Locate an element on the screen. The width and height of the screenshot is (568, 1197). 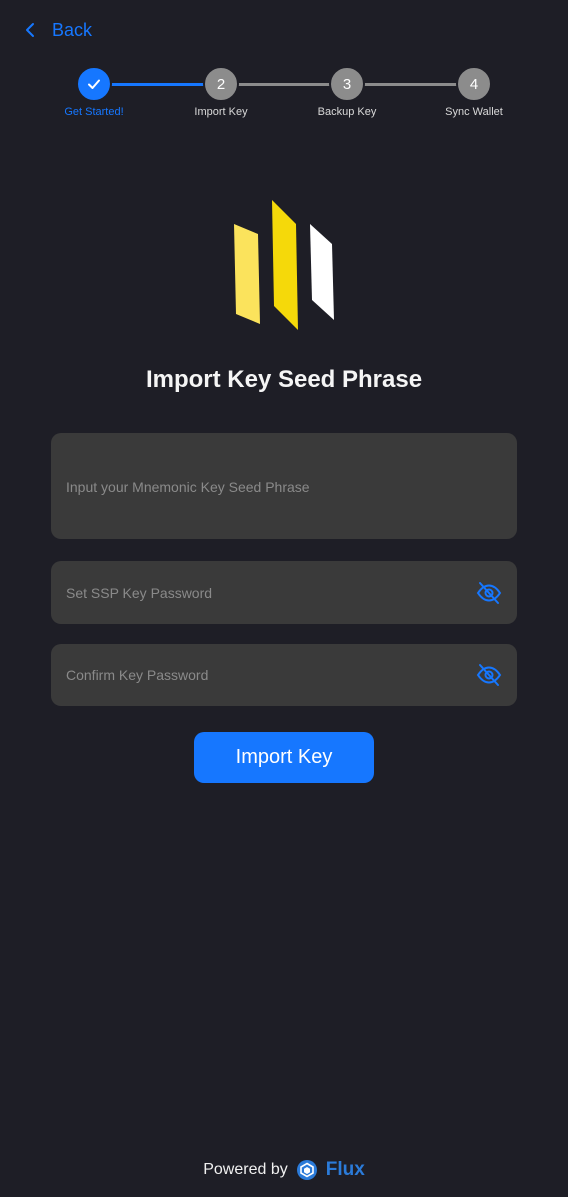
step-label: Get Started! is located at coordinates (94, 112).